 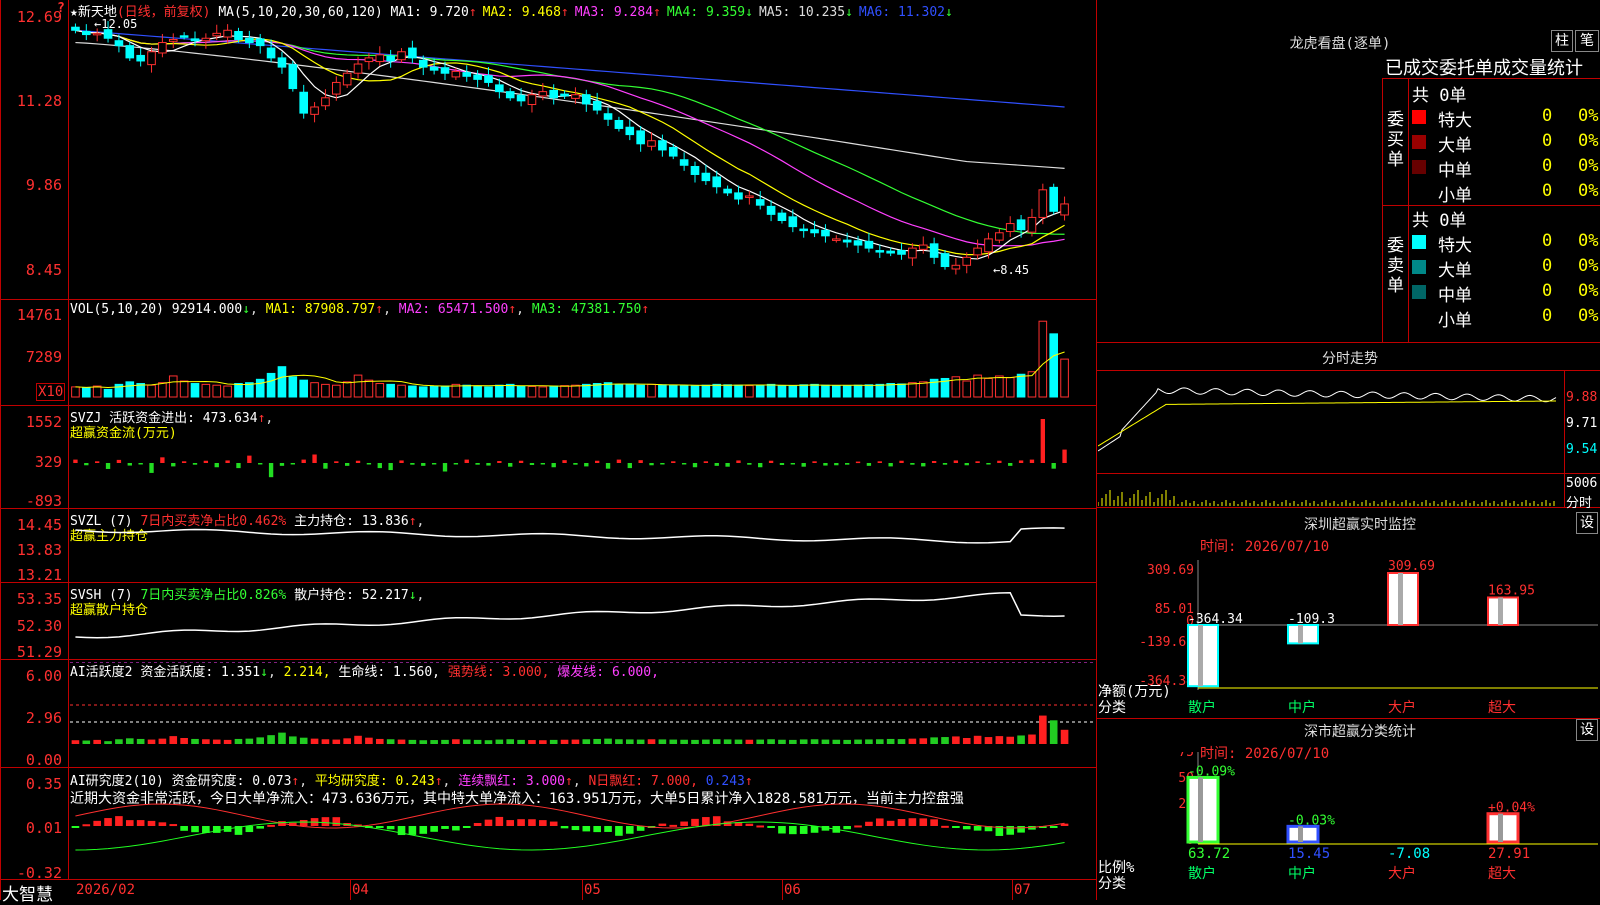 What do you see at coordinates (39, 101) in the screenshot?
I see `main-ytick: 11.28` at bounding box center [39, 101].